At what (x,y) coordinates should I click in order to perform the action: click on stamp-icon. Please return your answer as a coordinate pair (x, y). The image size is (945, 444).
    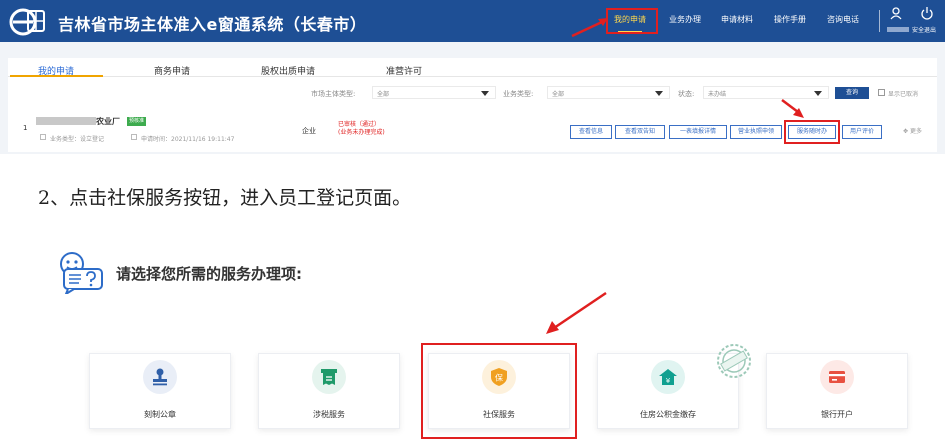
    Looking at the image, I should click on (160, 377).